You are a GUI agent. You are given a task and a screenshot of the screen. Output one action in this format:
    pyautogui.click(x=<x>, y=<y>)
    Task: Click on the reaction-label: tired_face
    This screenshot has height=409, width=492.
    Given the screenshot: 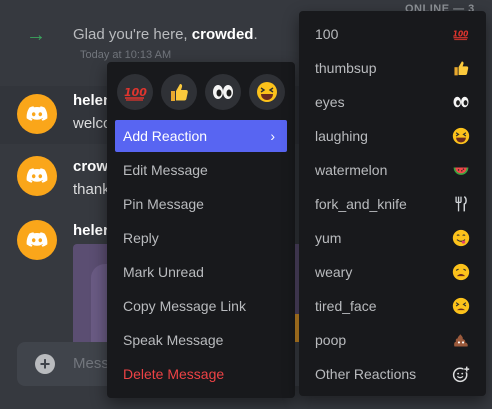 What is the action you would take?
    pyautogui.click(x=346, y=306)
    